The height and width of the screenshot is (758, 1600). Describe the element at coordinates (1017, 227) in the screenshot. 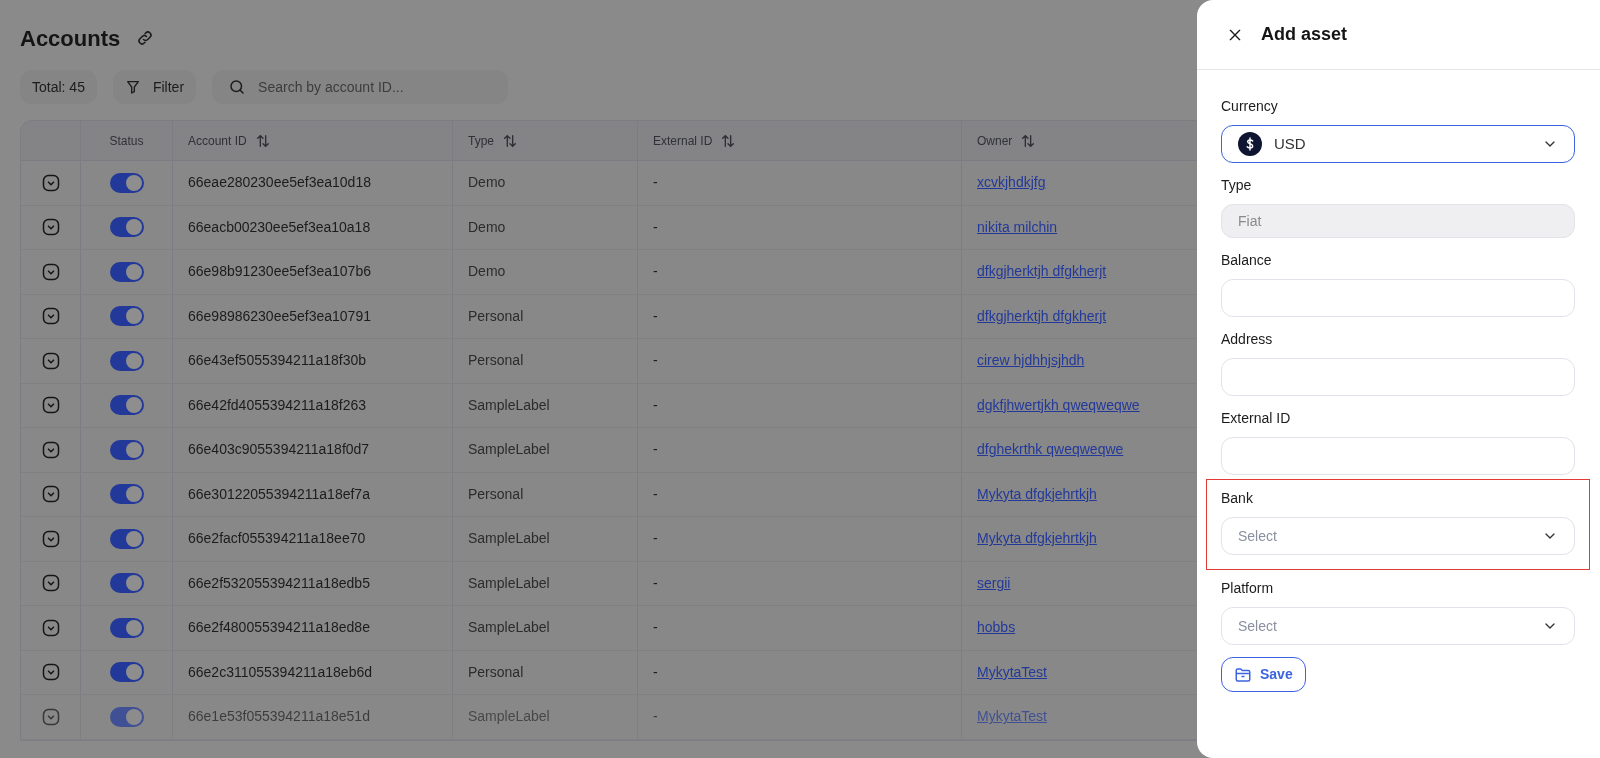

I see `owner-link: nikita milchin` at that location.